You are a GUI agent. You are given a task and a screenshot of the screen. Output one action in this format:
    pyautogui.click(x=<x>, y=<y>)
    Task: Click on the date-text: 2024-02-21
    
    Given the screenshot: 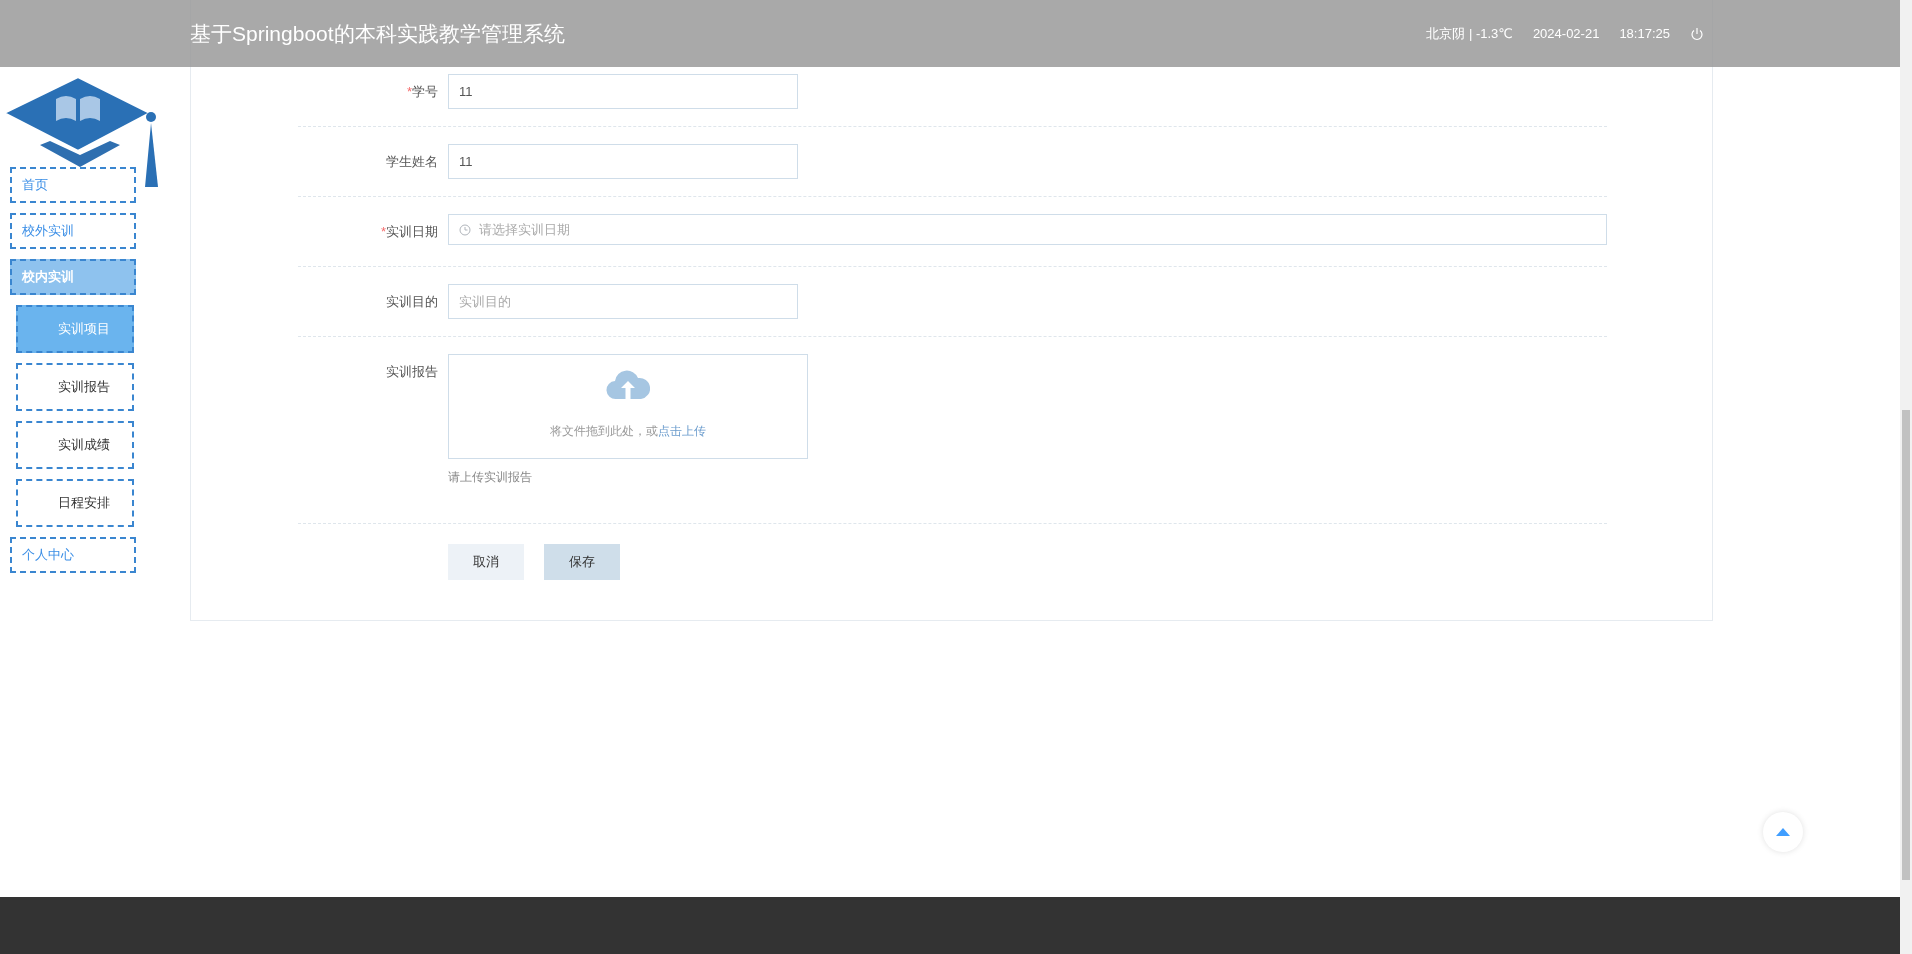 What is the action you would take?
    pyautogui.click(x=1566, y=33)
    